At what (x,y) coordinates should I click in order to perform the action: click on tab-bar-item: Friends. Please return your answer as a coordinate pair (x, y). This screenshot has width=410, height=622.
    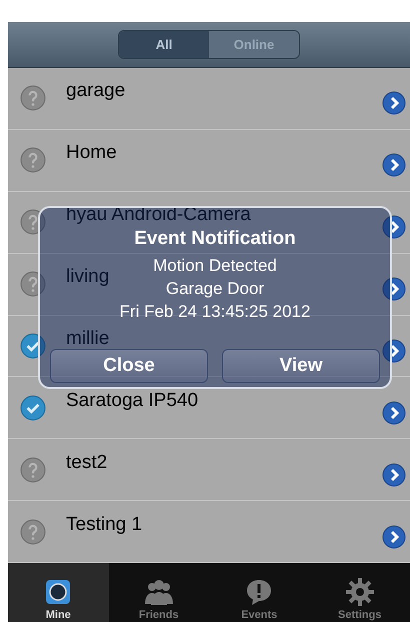
    Looking at the image, I should click on (158, 592).